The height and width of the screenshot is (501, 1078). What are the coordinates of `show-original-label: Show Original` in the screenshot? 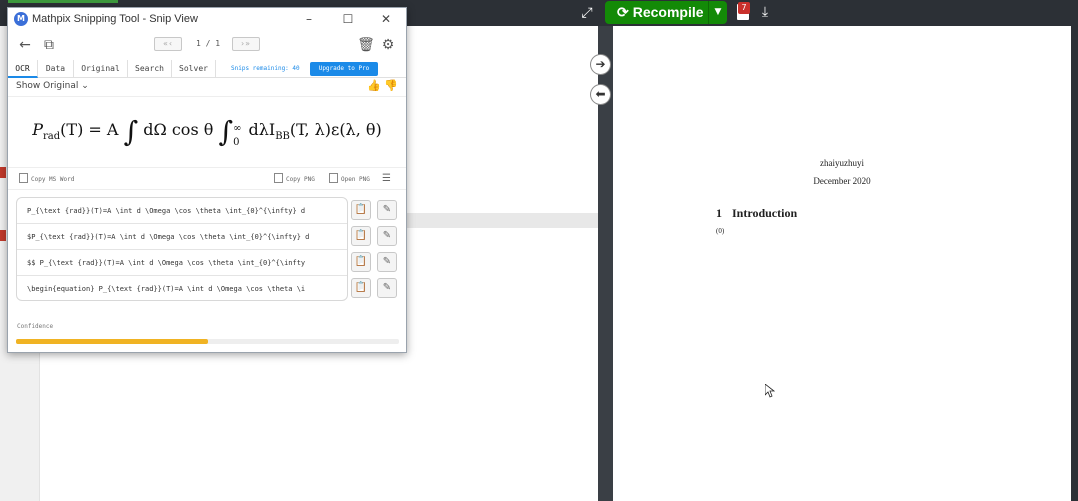 It's located at (47, 86).